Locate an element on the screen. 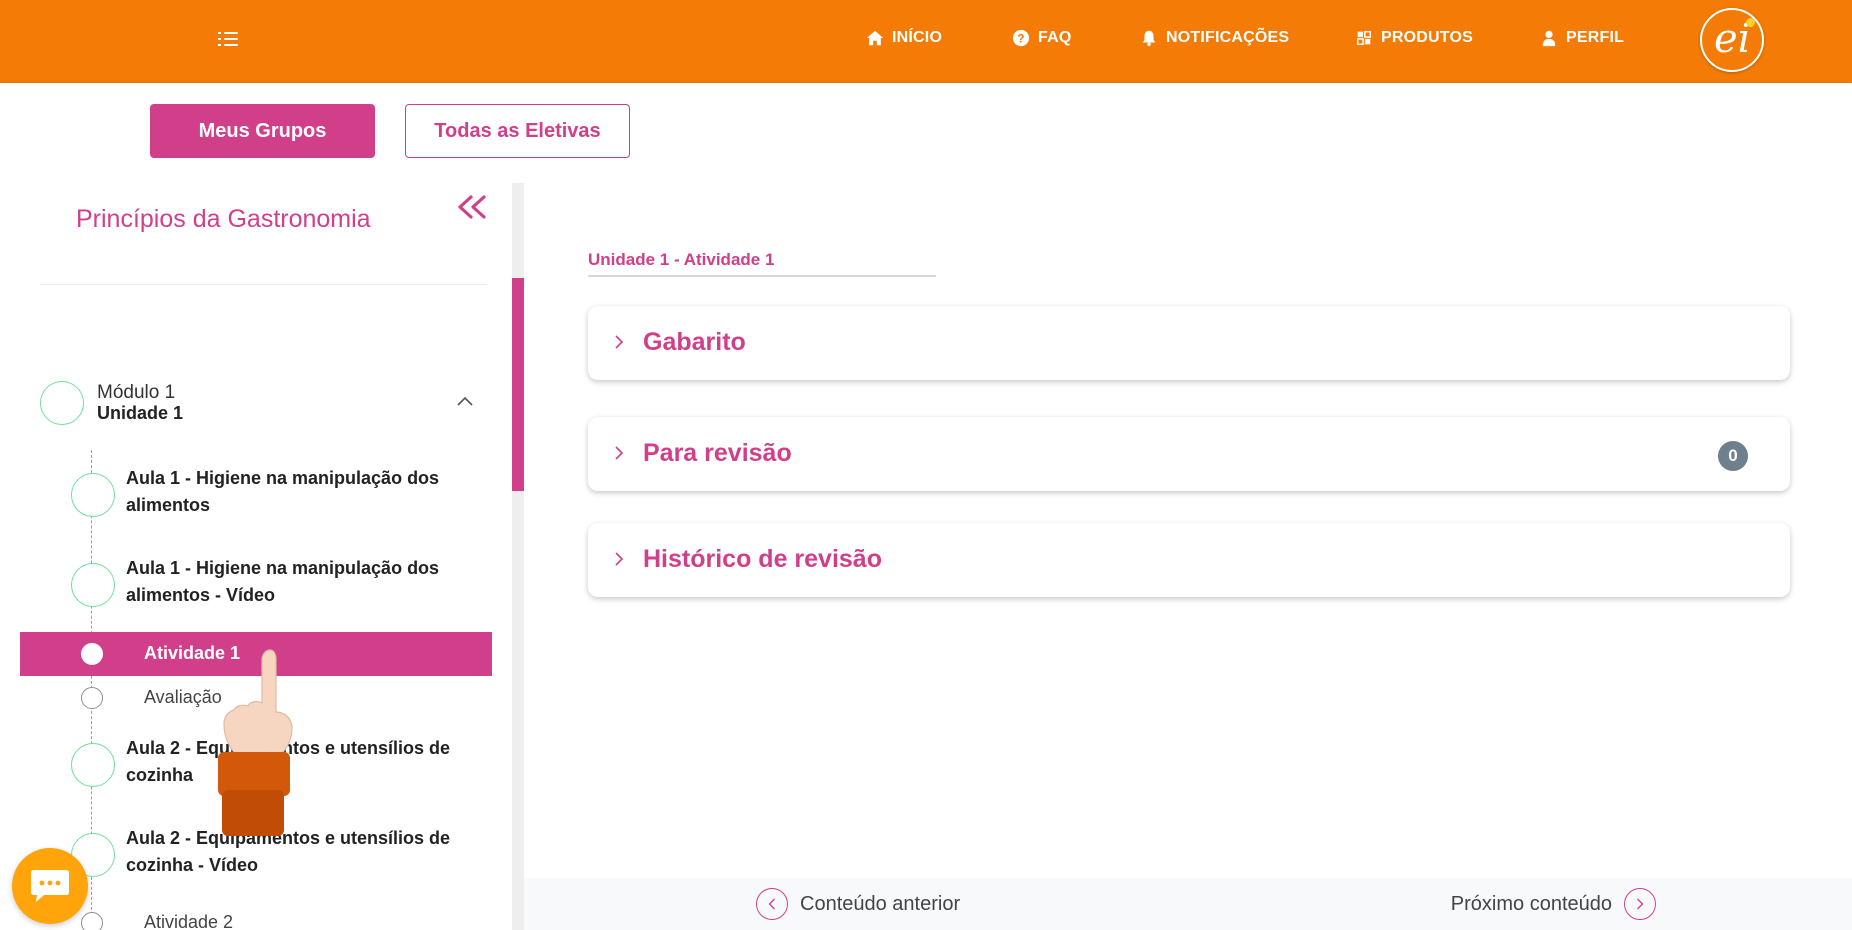 This screenshot has width=1852, height=930. collapse-sidebar-button is located at coordinates (472, 208).